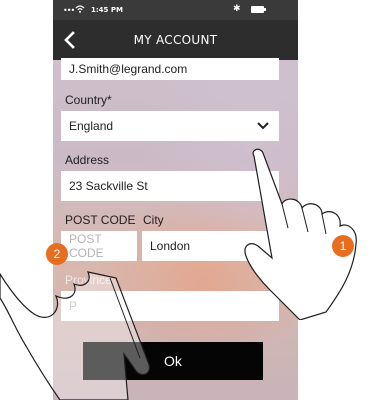 This screenshot has height=400, width=384. What do you see at coordinates (258, 9) in the screenshot?
I see `battery-icon` at bounding box center [258, 9].